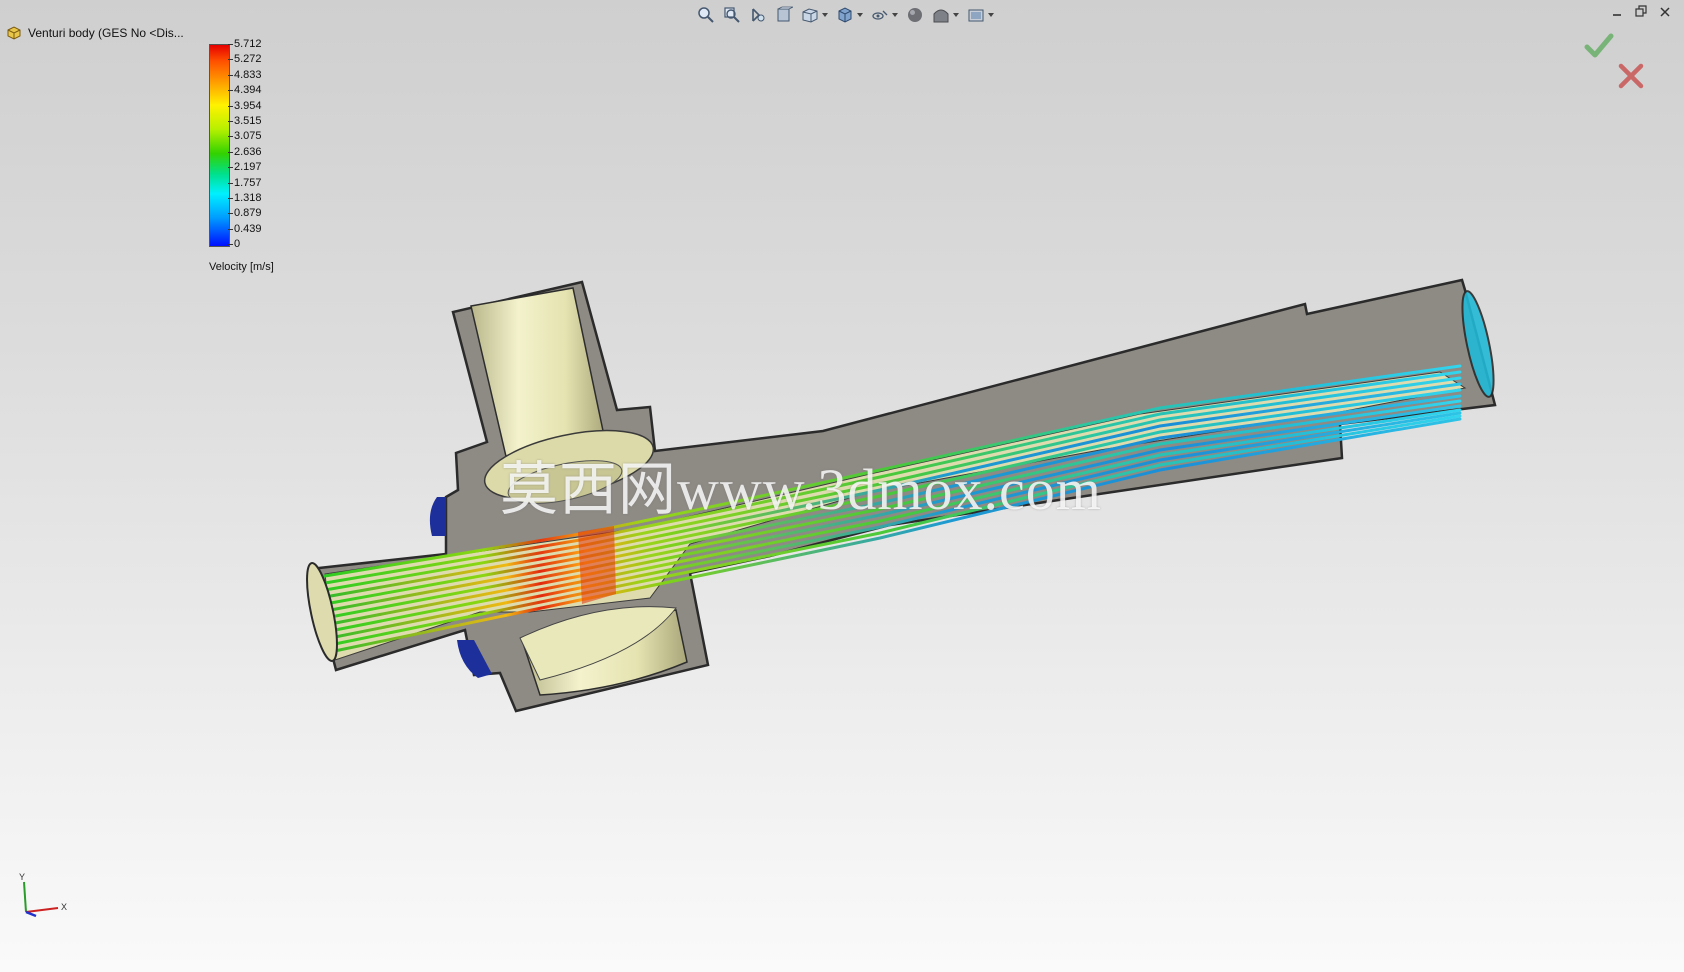 The image size is (1684, 972). Describe the element at coordinates (64, 907) in the screenshot. I see `triad-x-label: X` at that location.